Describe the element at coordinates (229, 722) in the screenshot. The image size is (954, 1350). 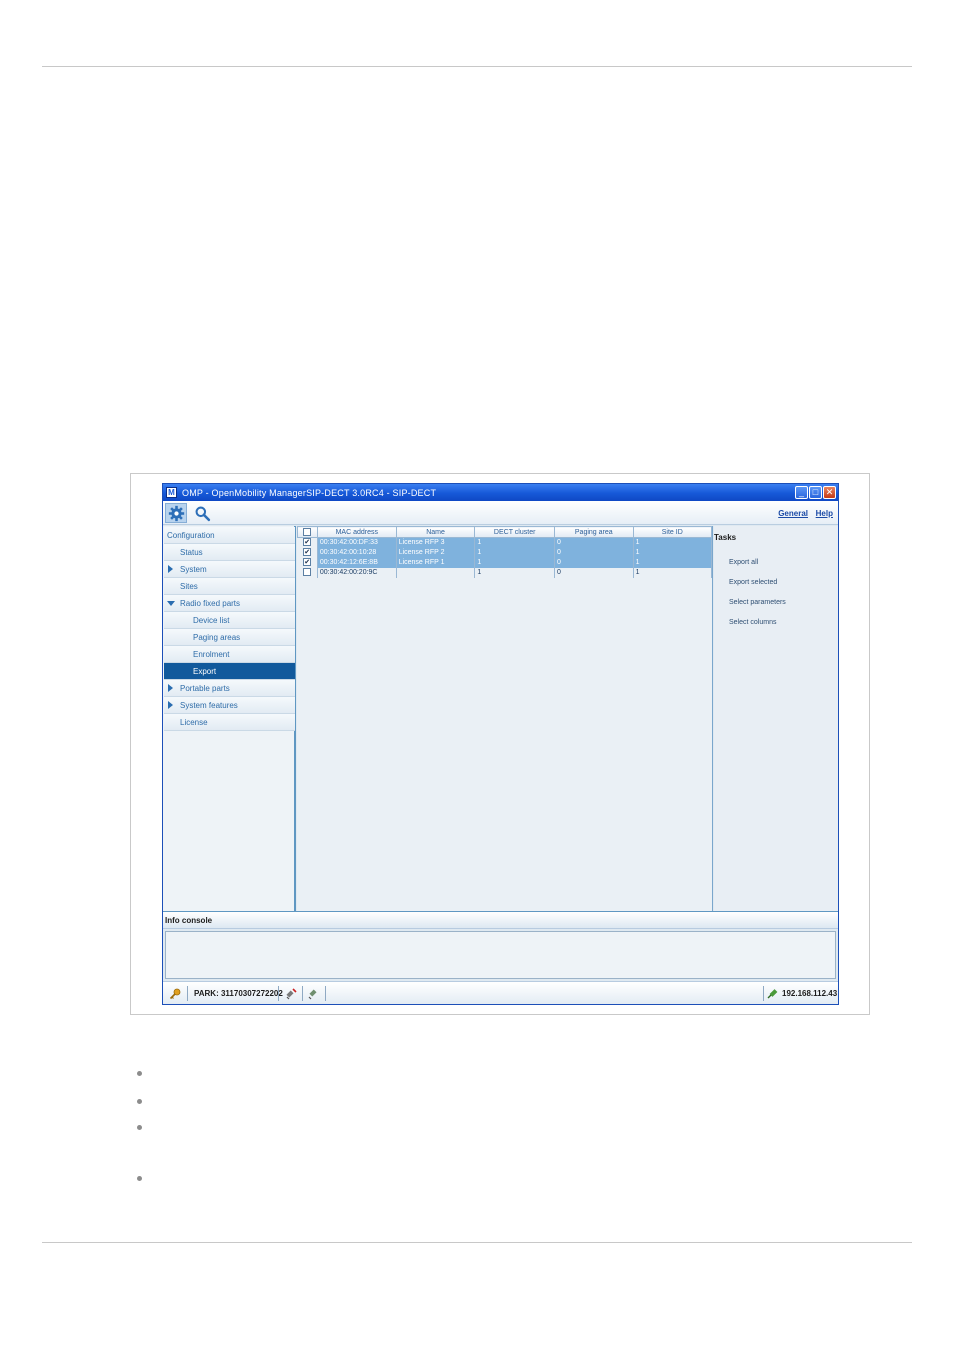
I see `nav-item-license: License` at that location.